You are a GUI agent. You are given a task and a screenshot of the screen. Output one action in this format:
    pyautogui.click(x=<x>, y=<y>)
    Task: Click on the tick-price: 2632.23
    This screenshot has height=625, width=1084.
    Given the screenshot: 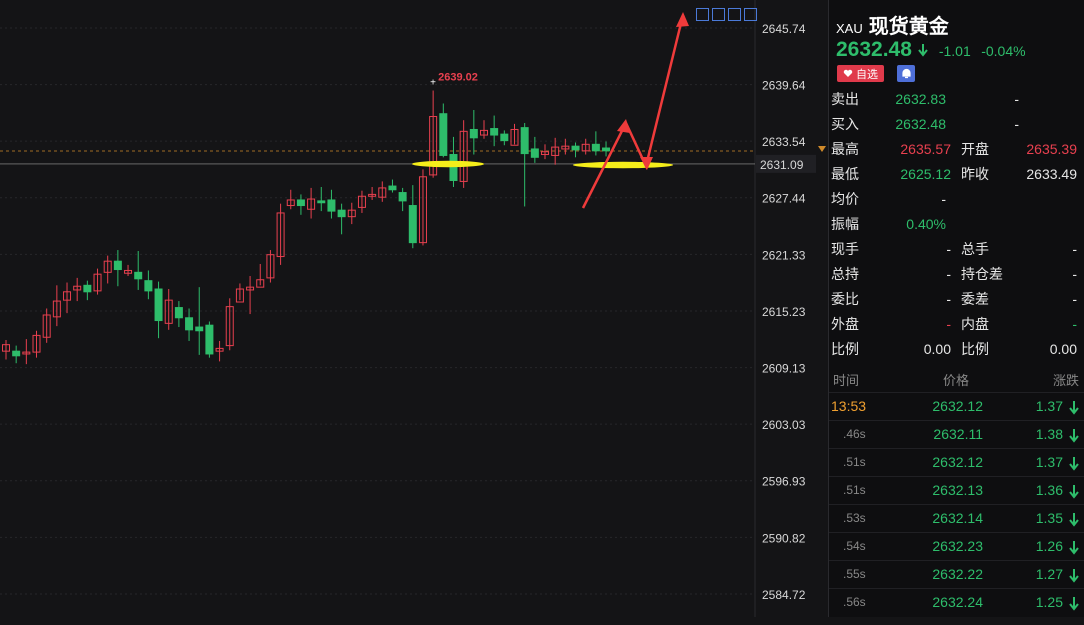 What is the action you would take?
    pyautogui.click(x=957, y=546)
    